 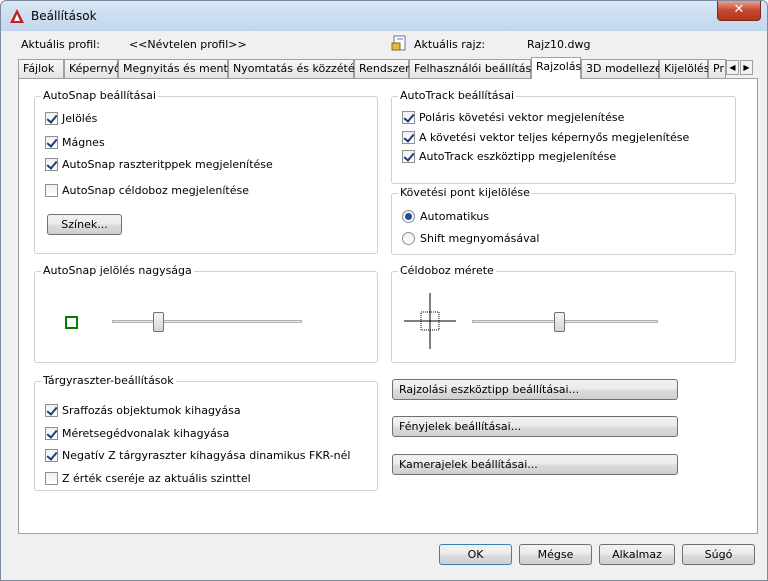 I want to click on ignore-hatch-checkbox, so click(x=51, y=410).